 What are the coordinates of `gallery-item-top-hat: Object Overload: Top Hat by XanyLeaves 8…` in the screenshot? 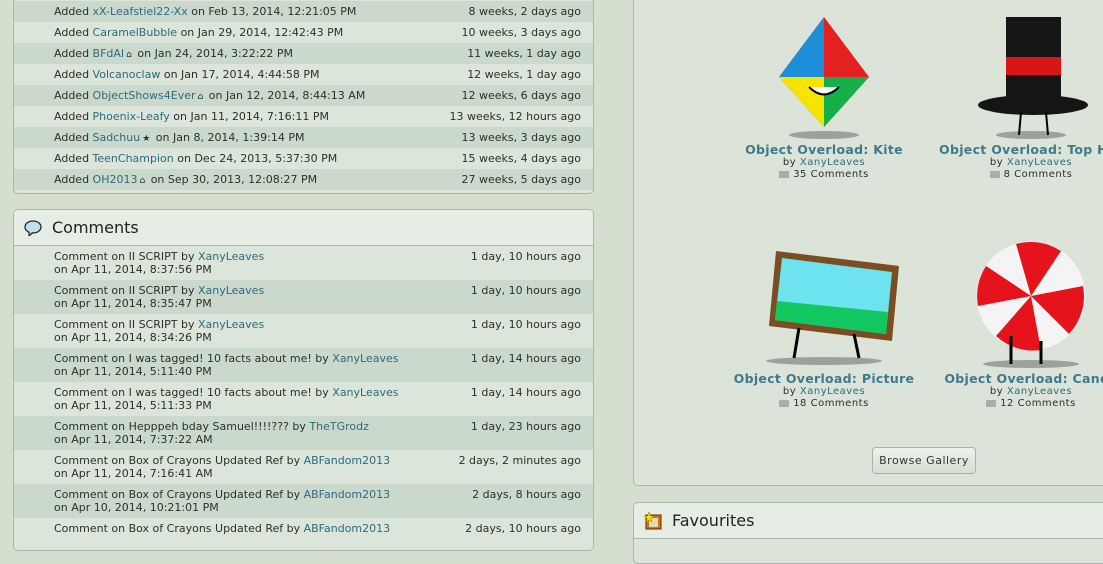 It's located at (1014, 94).